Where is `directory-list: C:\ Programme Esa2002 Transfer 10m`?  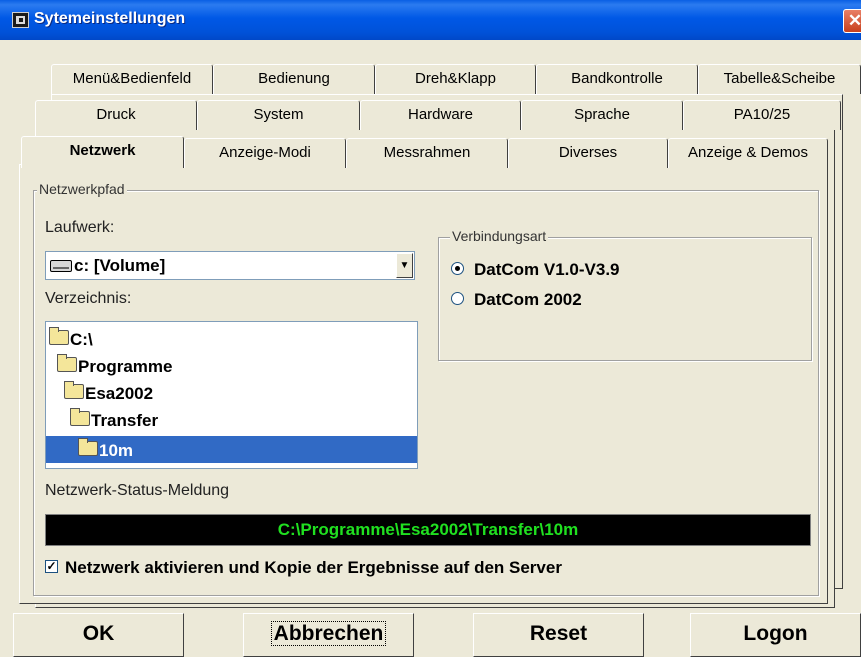 directory-list: C:\ Programme Esa2002 Transfer 10m is located at coordinates (231, 395).